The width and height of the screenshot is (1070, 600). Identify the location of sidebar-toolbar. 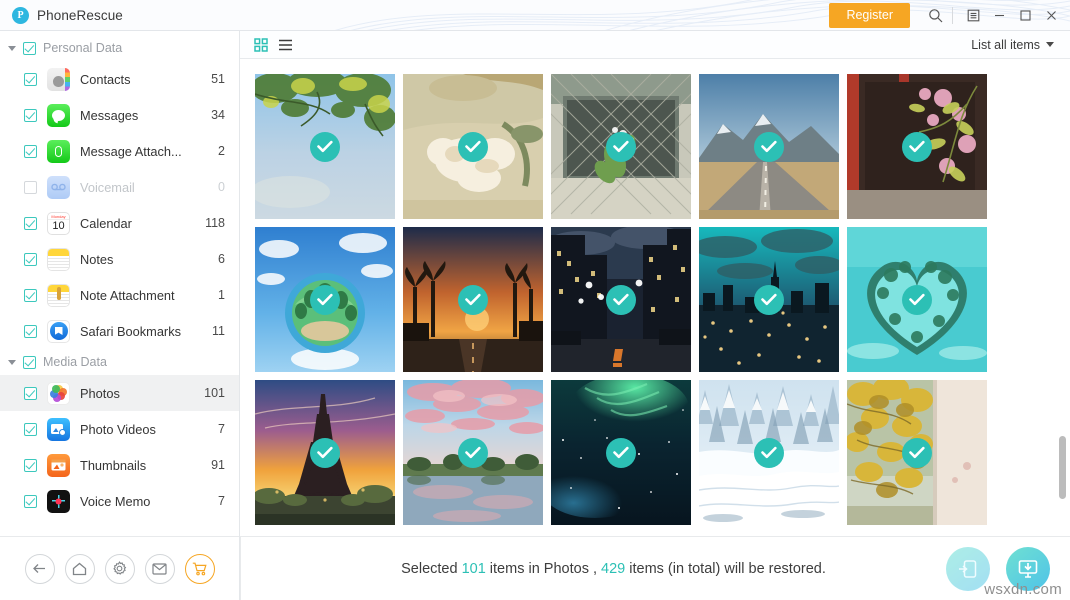
(119, 568).